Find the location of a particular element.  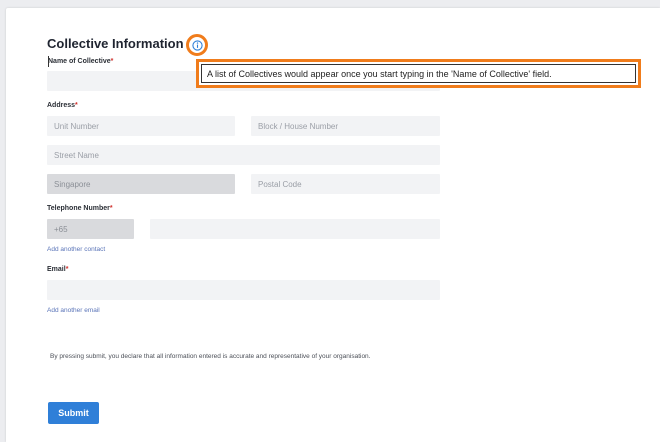

email-label: Email* is located at coordinates (57, 269).